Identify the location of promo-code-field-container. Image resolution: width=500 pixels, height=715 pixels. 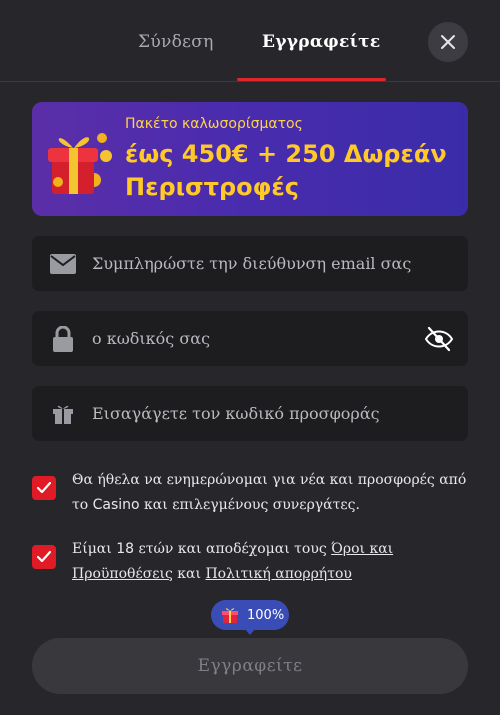
(250, 413).